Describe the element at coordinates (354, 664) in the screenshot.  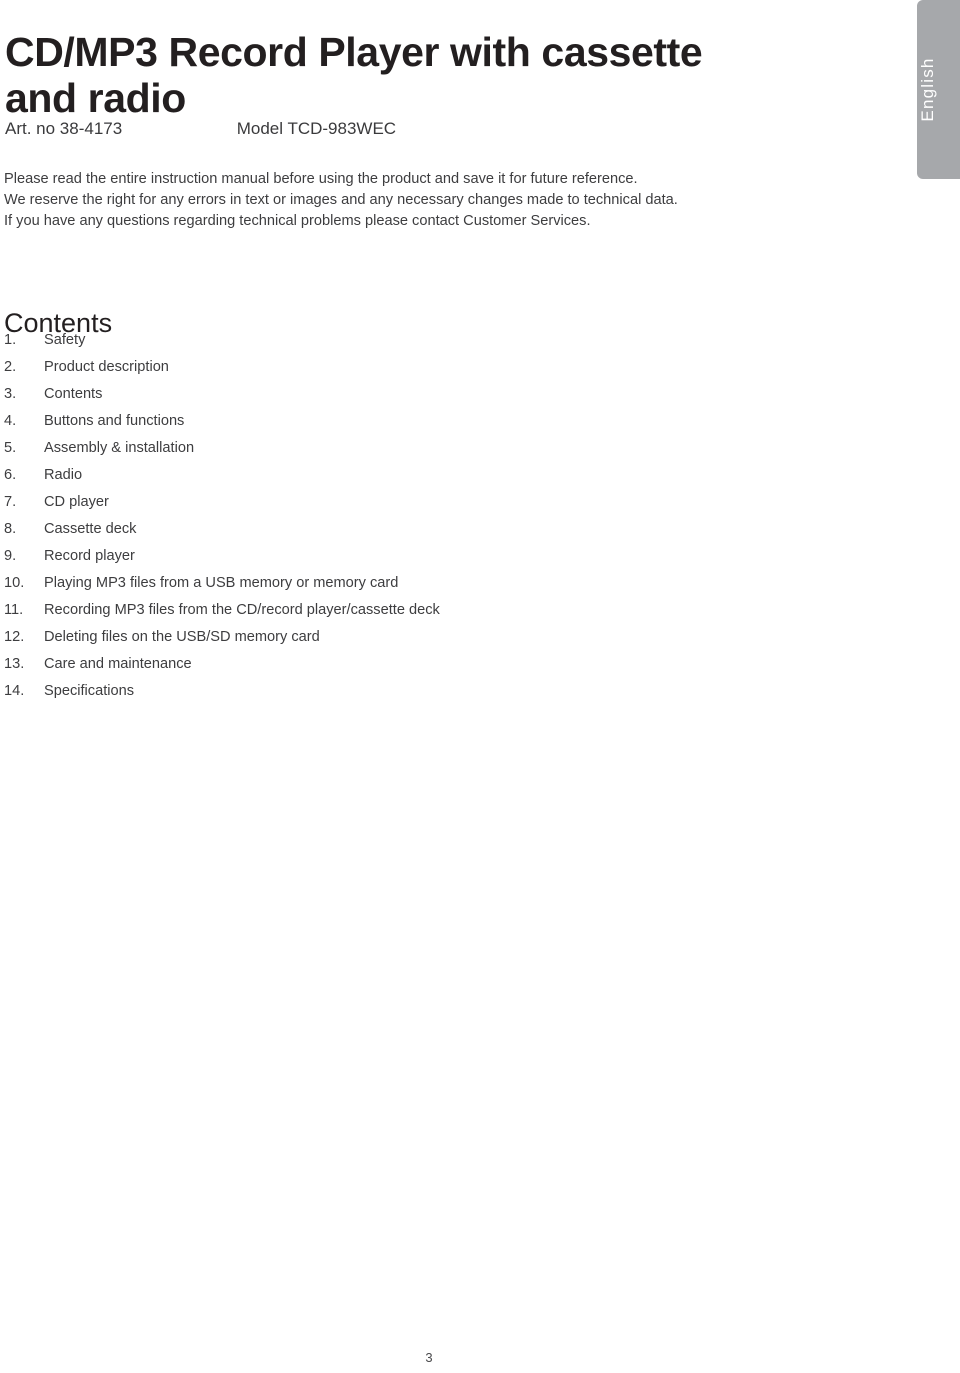
I see `toc-item: 13. Care and maintenance` at that location.